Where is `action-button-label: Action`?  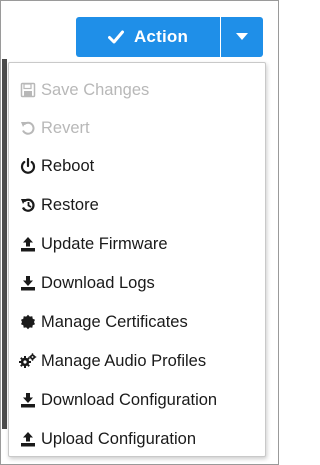 action-button-label: Action is located at coordinates (161, 36).